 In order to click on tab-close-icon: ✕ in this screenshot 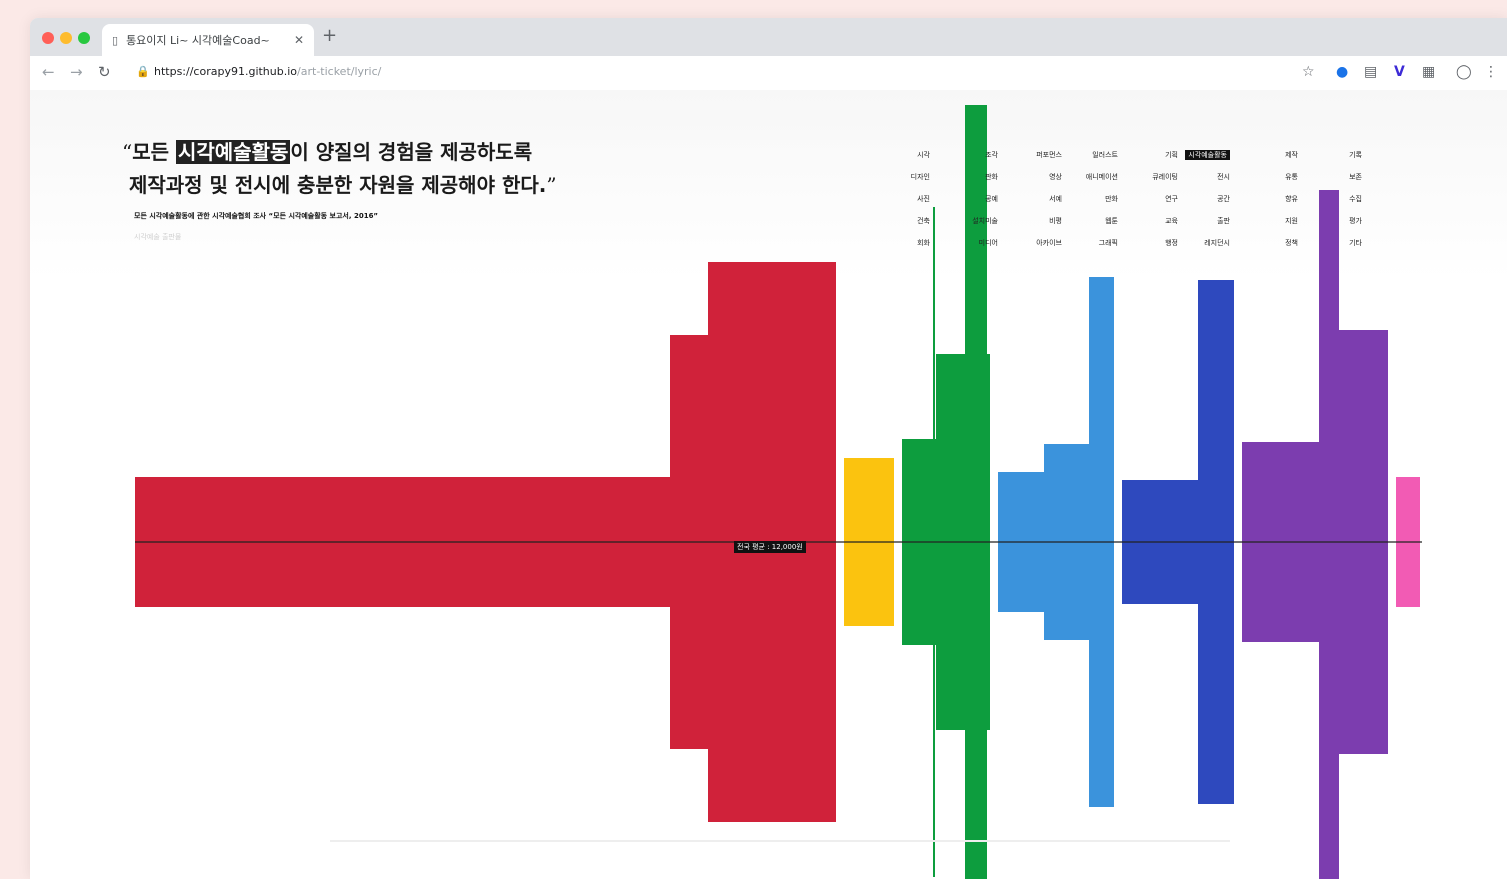, I will do `click(299, 40)`.